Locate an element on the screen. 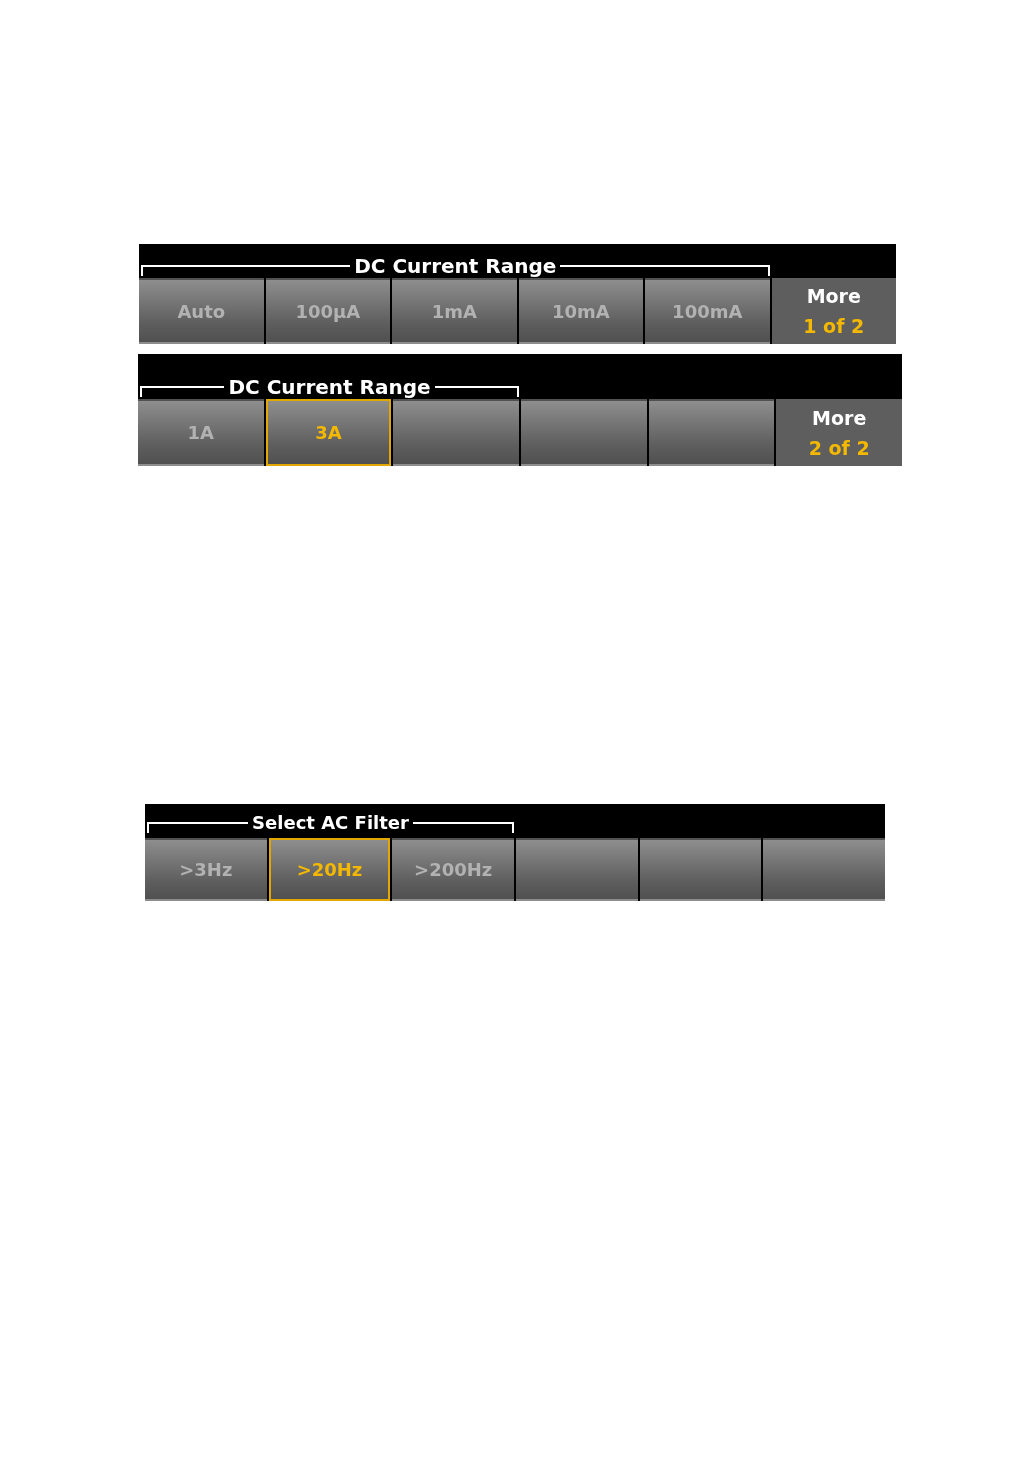  softkey: 100mA is located at coordinates (707, 311).